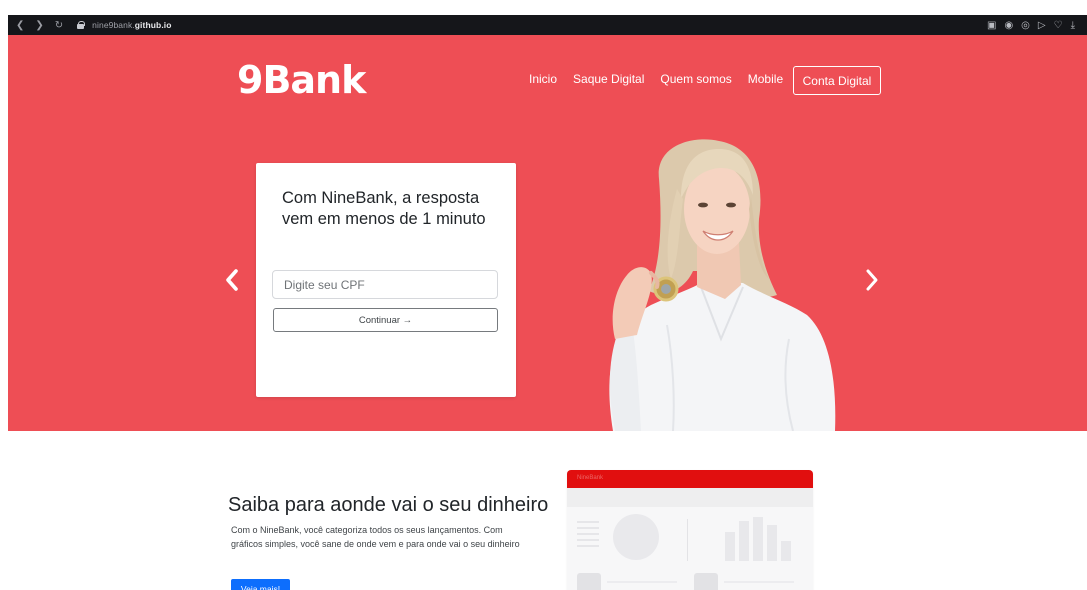 This screenshot has height=590, width=1087. I want to click on carousel-prev-button, so click(233, 280).